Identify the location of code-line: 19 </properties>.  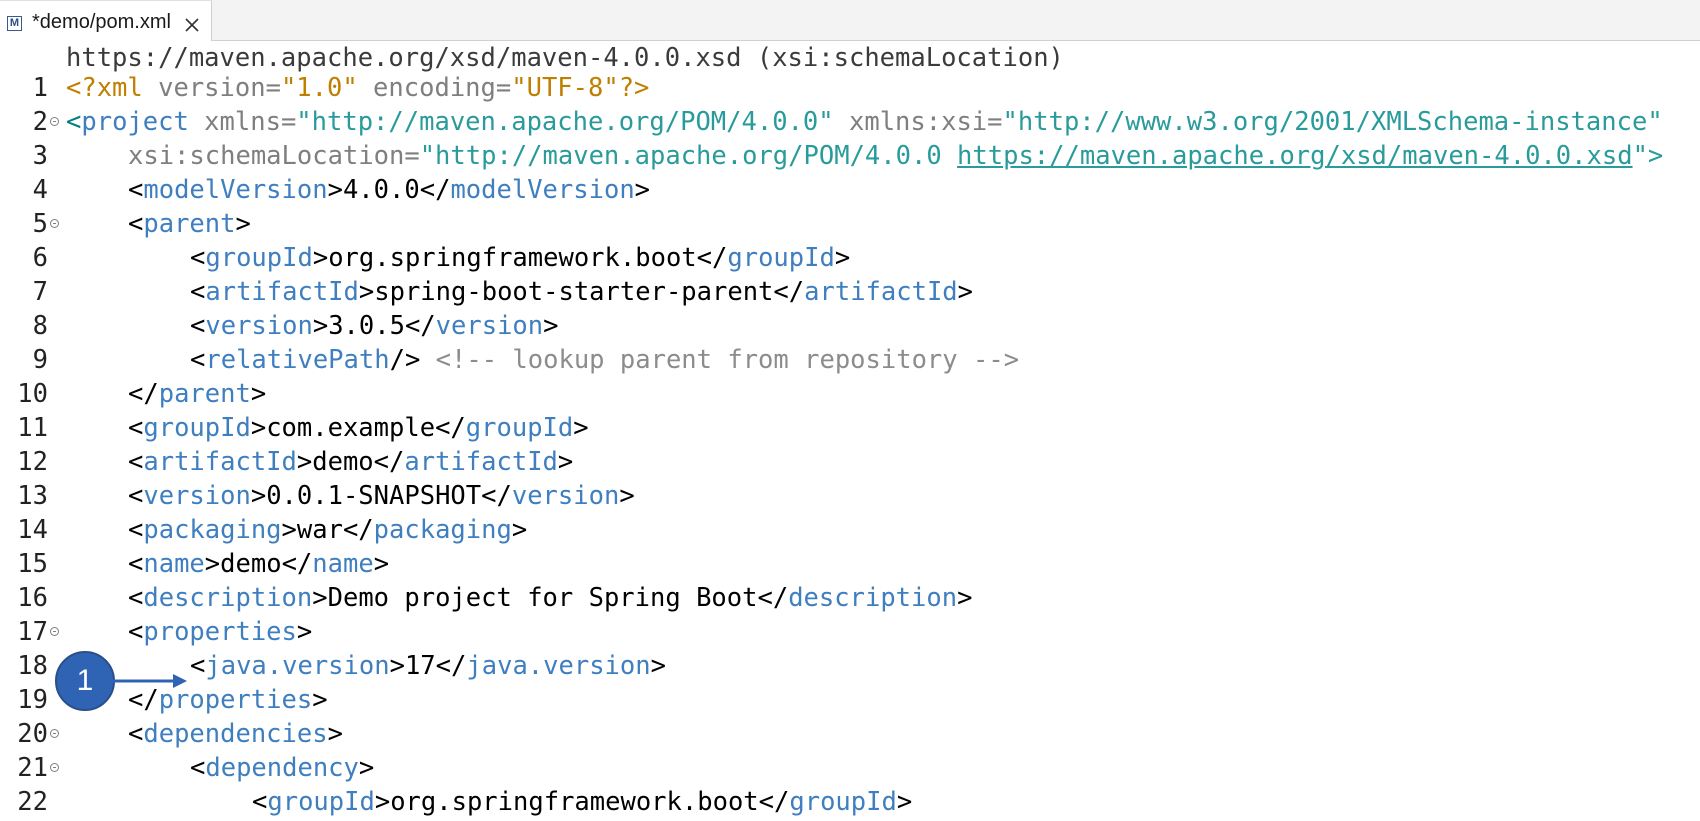
(850, 700).